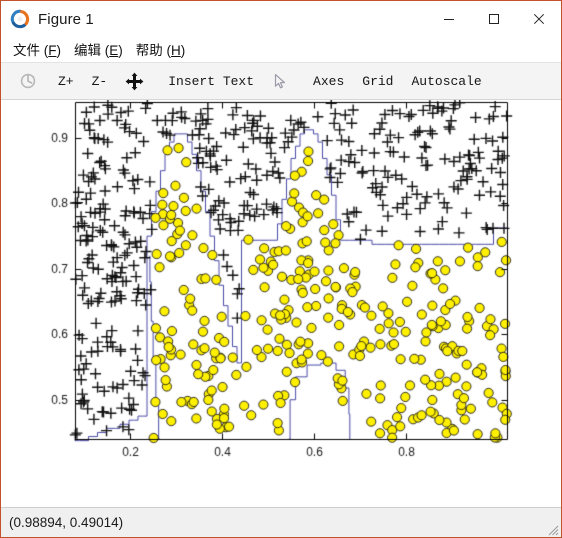  What do you see at coordinates (281, 50) in the screenshot?
I see `menu-bar: 文件 (F) 编辑 (E) 帮助 (H)` at bounding box center [281, 50].